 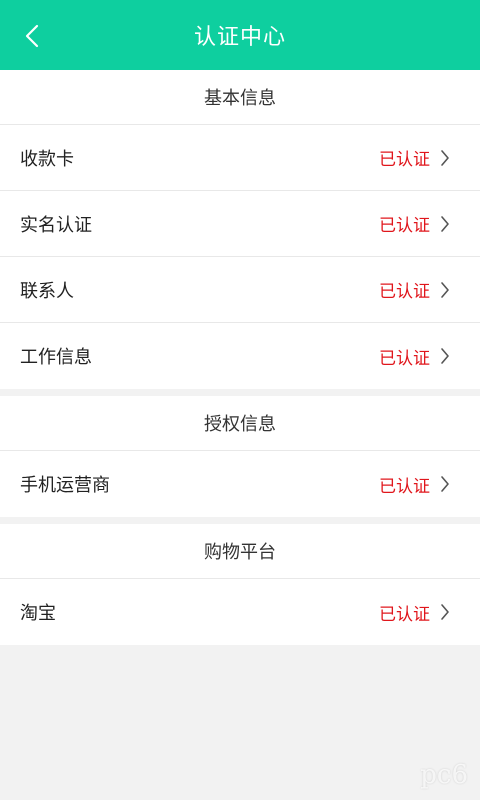 I want to click on list-item-taobao: 淘宝 已认证, so click(x=240, y=612).